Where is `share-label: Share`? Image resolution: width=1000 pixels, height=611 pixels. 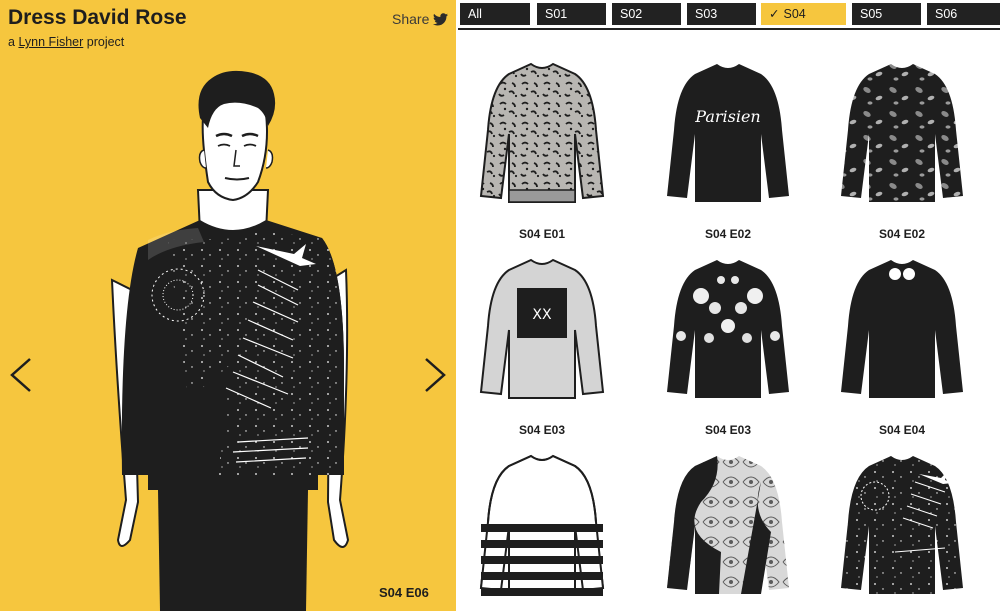 share-label: Share is located at coordinates (411, 19).